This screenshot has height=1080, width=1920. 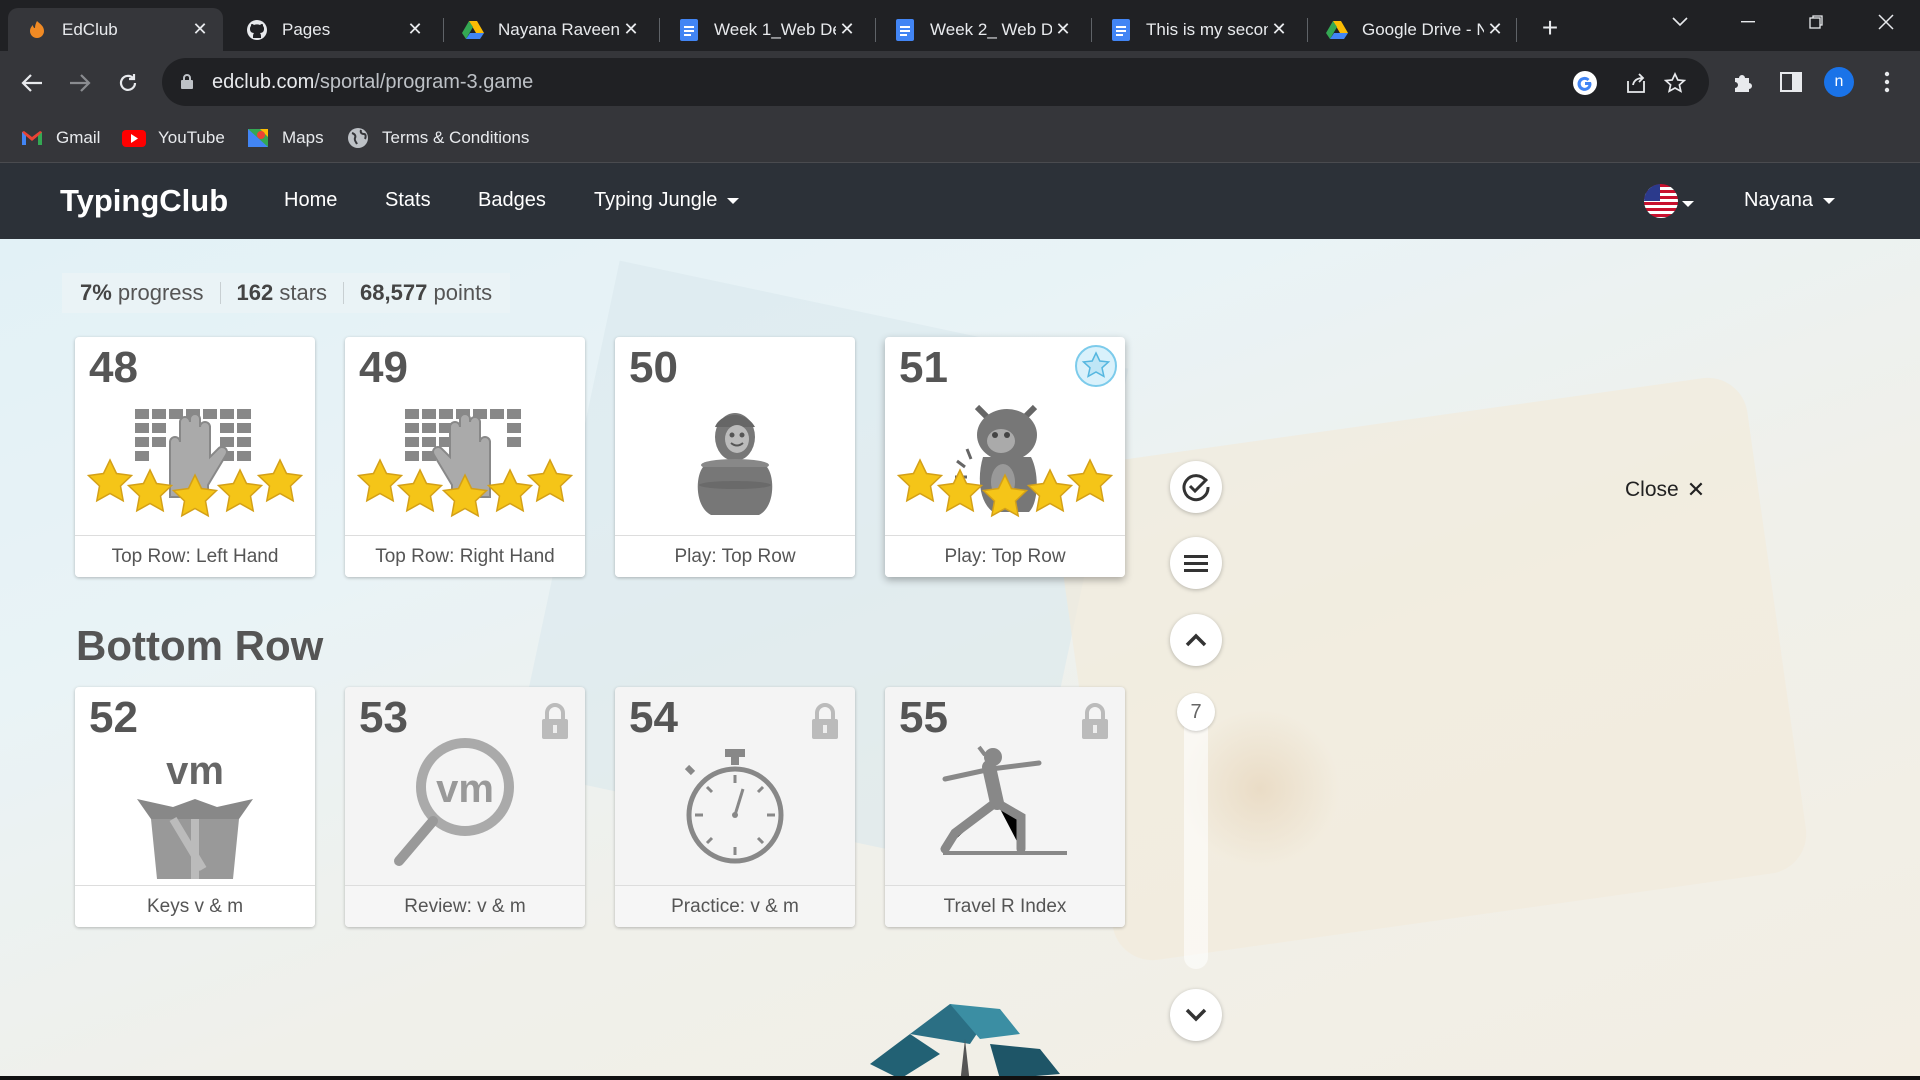 What do you see at coordinates (1196, 487) in the screenshot?
I see `completed-lessons-button` at bounding box center [1196, 487].